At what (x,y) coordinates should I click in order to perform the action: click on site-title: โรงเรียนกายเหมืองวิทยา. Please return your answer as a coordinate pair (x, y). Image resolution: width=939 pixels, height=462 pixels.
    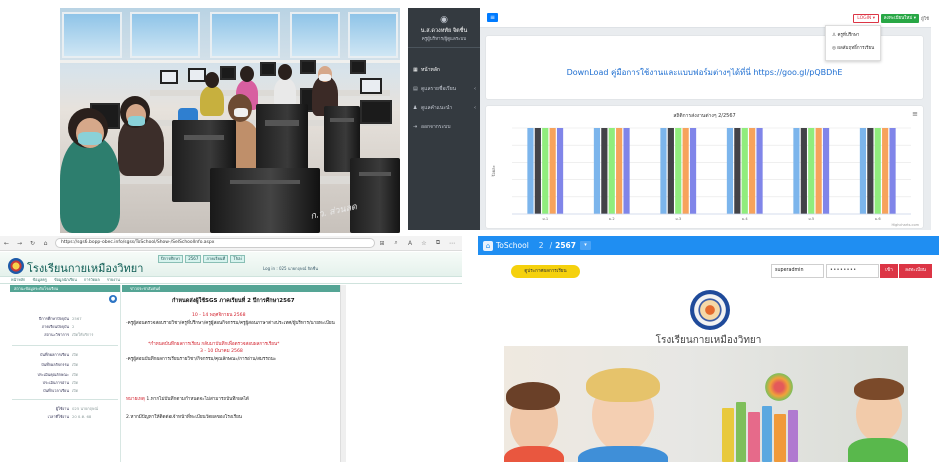
    Looking at the image, I should click on (85, 268).